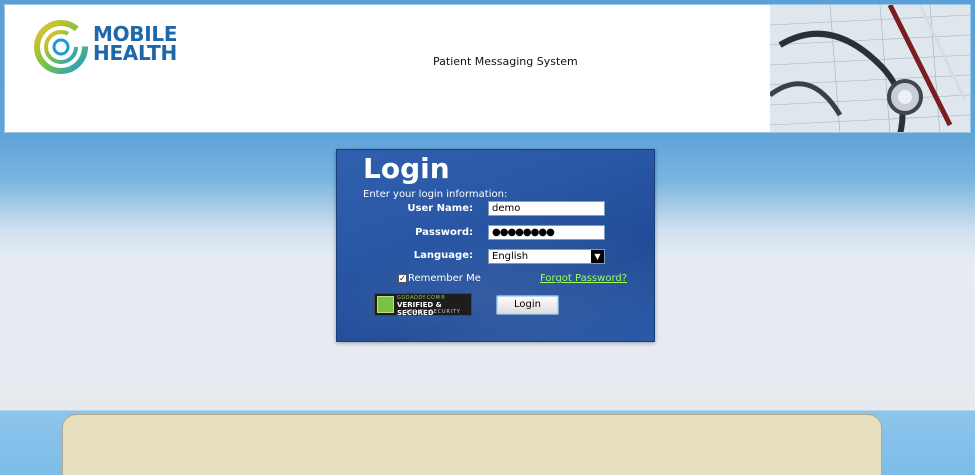 This screenshot has height=475, width=975. What do you see at coordinates (385, 304) in the screenshot?
I see `shield-lock-icon` at bounding box center [385, 304].